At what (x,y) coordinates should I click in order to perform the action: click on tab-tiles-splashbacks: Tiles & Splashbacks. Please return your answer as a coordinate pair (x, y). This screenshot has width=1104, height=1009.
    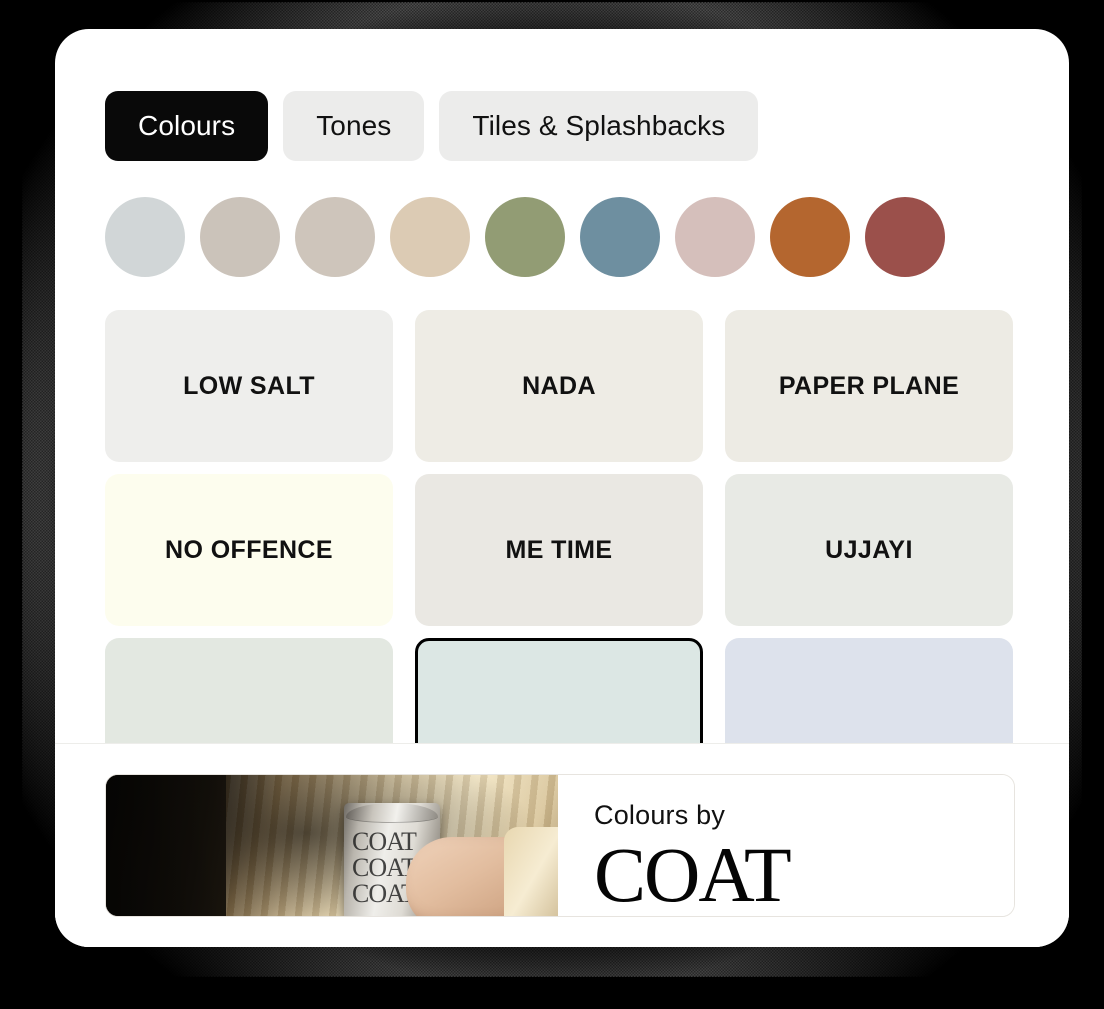
    Looking at the image, I should click on (599, 126).